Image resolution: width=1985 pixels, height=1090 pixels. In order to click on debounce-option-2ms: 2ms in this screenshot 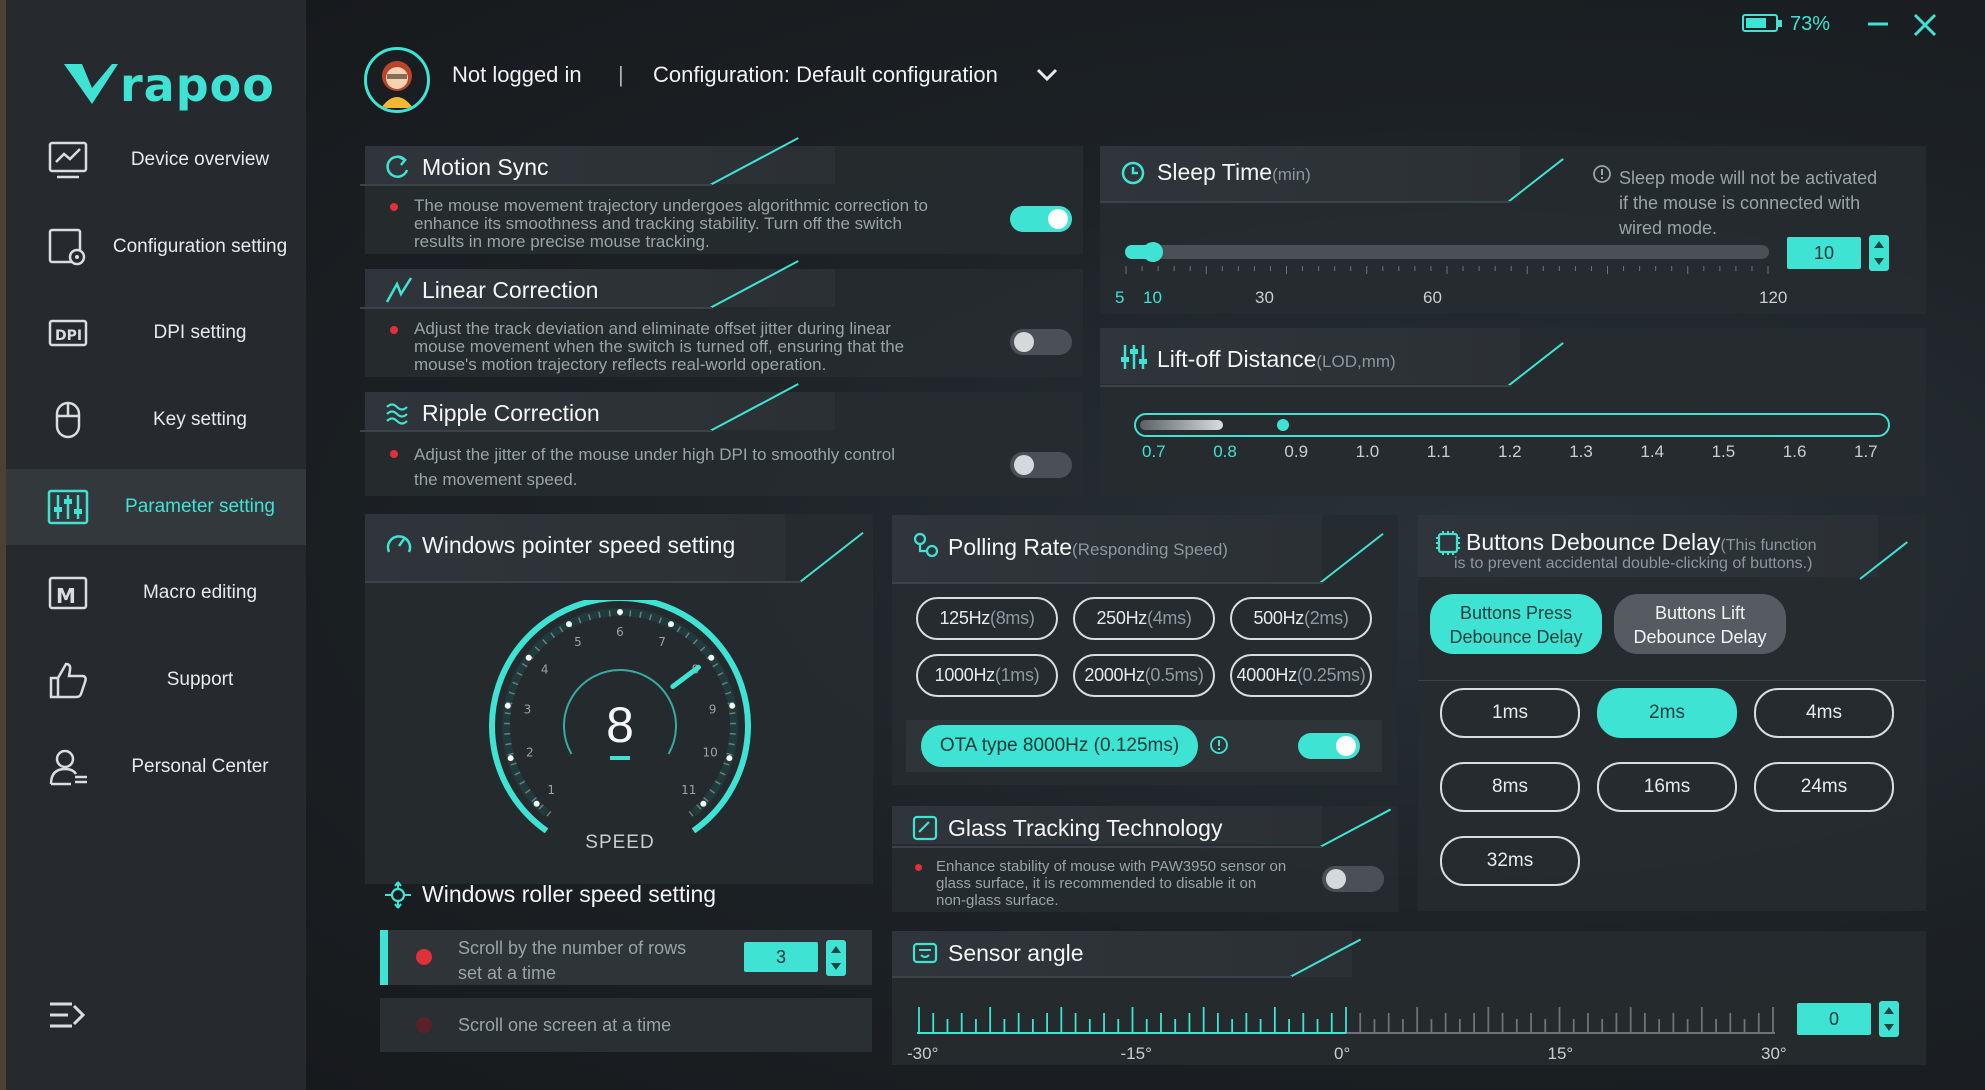, I will do `click(1667, 713)`.